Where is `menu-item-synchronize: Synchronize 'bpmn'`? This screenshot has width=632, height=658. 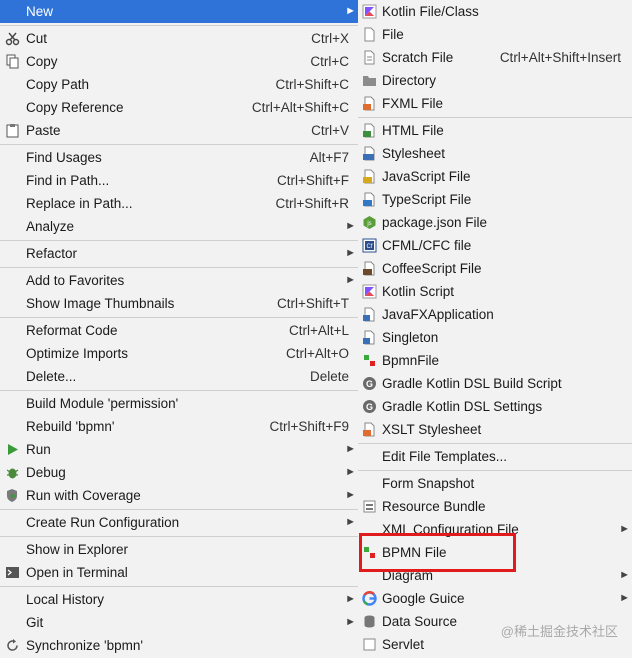
menu-item-synchronize: Synchronize 'bpmn' is located at coordinates (179, 645).